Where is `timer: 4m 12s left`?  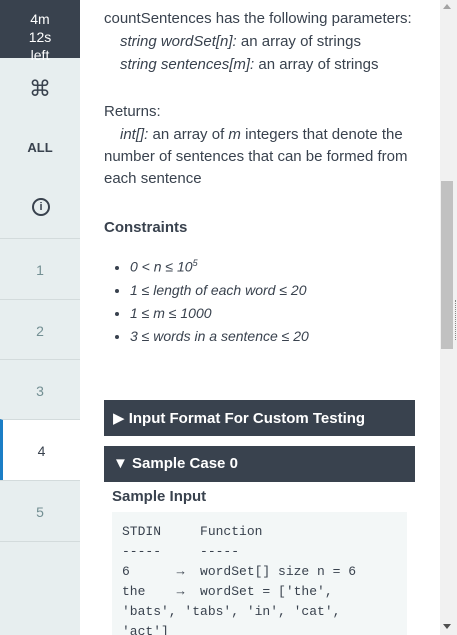 timer: 4m 12s left is located at coordinates (40, 31).